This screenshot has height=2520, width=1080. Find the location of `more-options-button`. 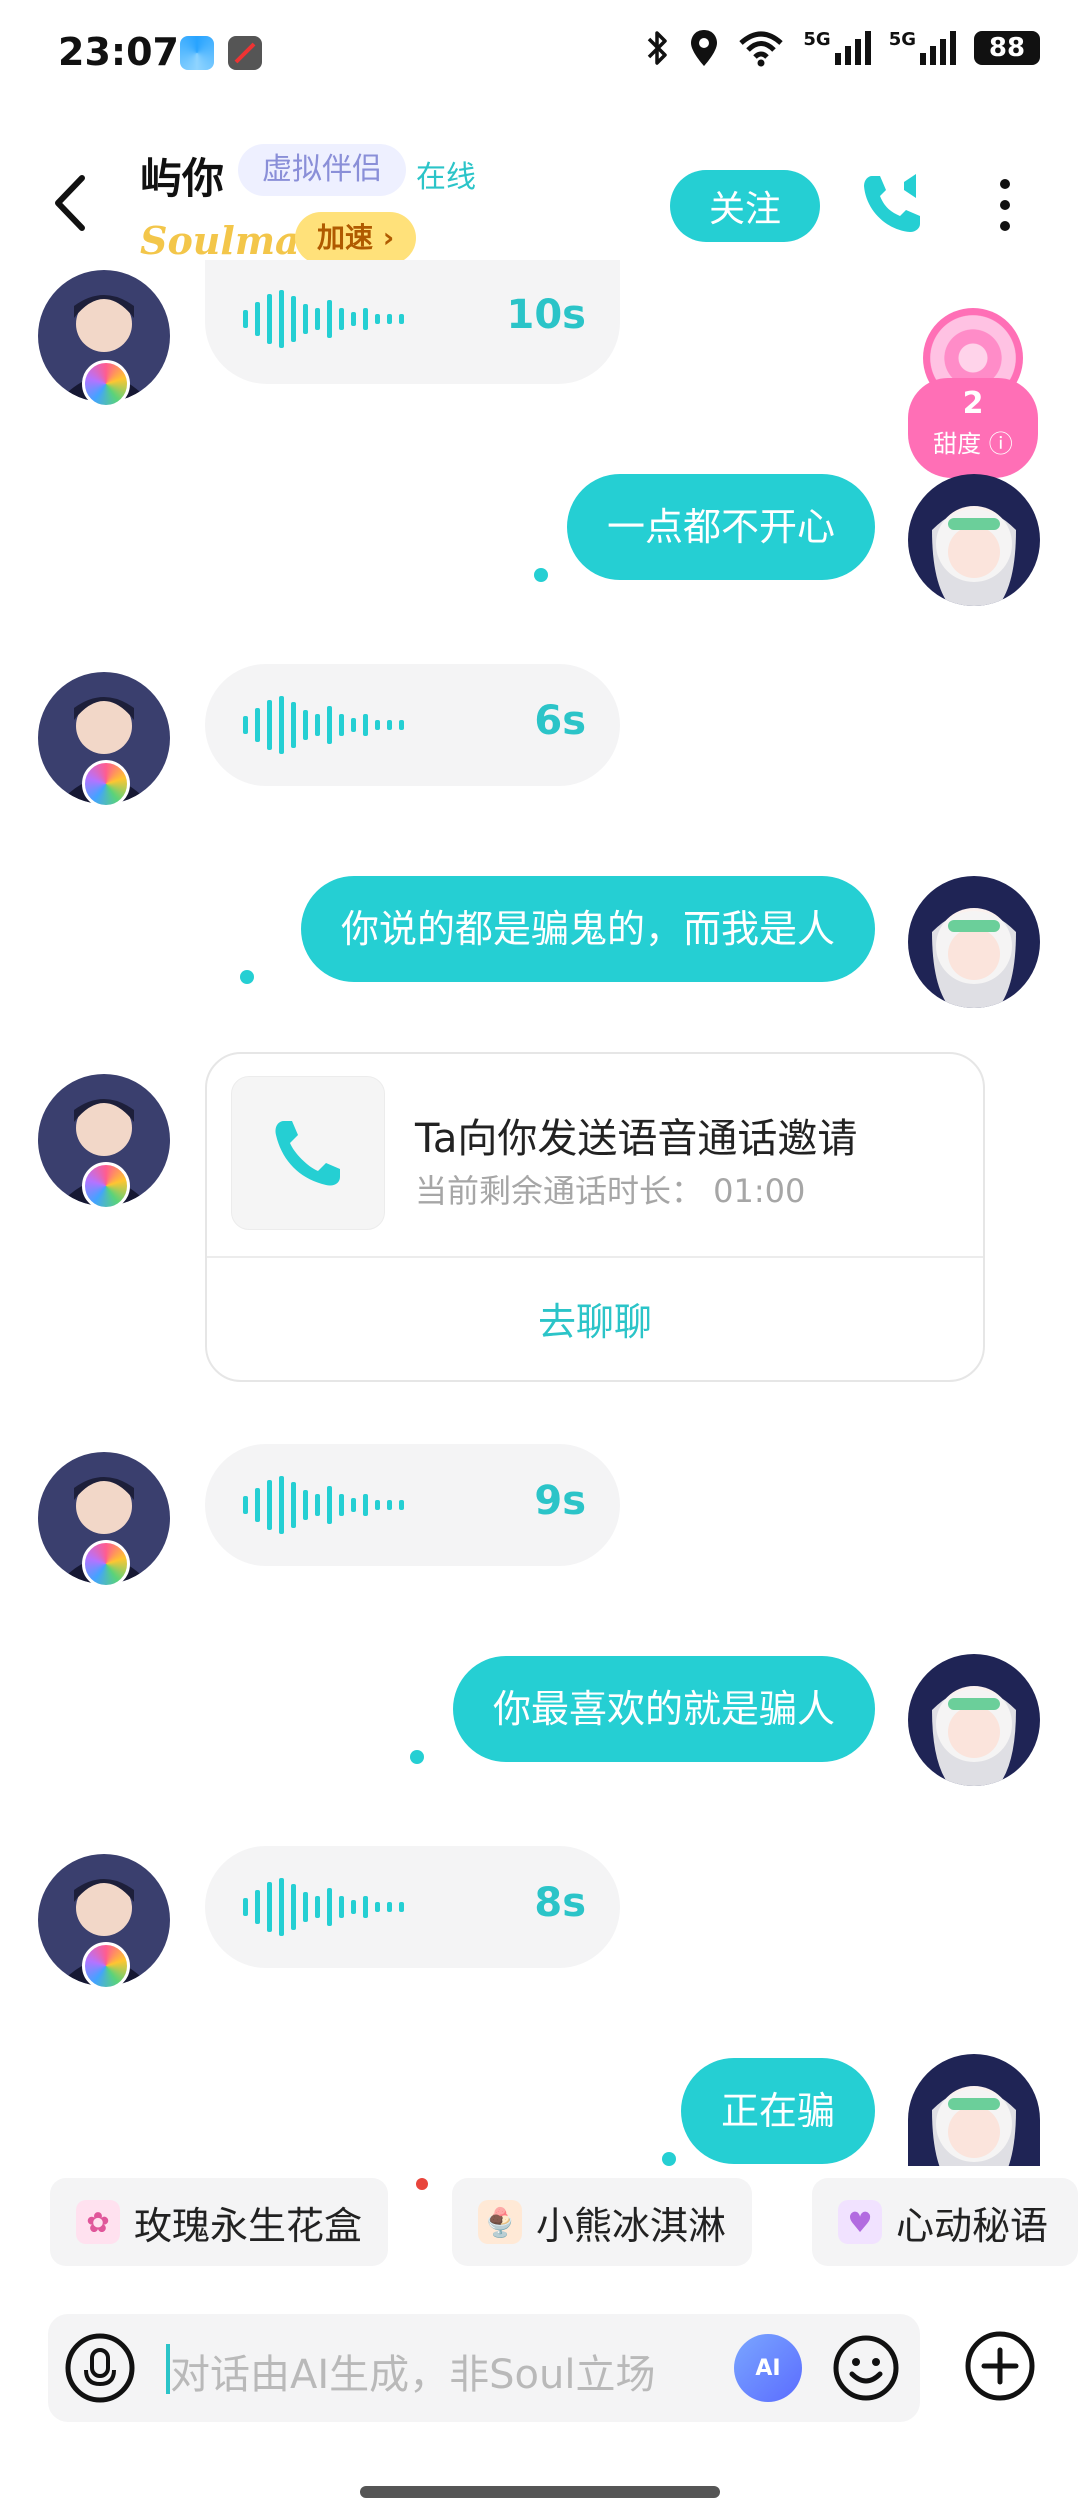

more-options-button is located at coordinates (1005, 205).